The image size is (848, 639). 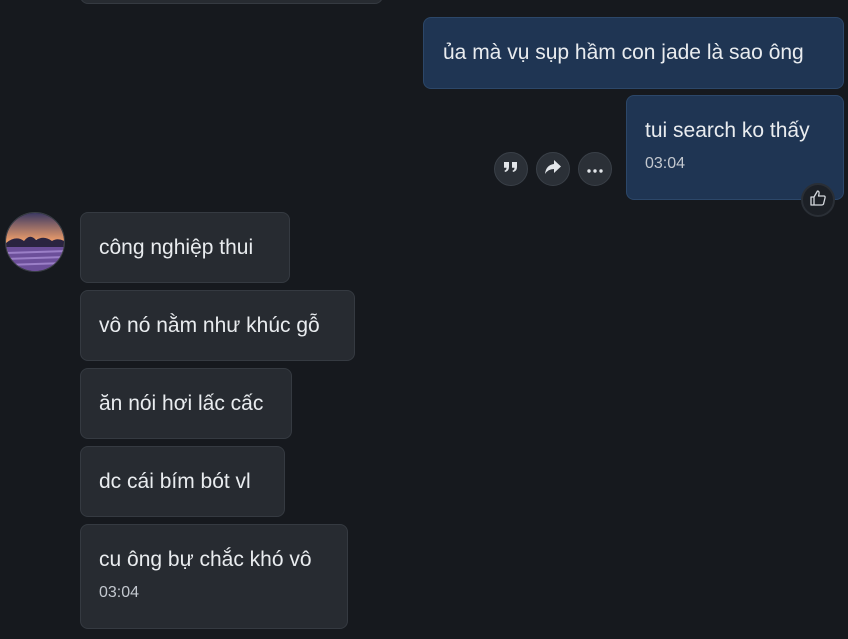 I want to click on message-bubble-incoming: công nghiệp thui, so click(x=185, y=247).